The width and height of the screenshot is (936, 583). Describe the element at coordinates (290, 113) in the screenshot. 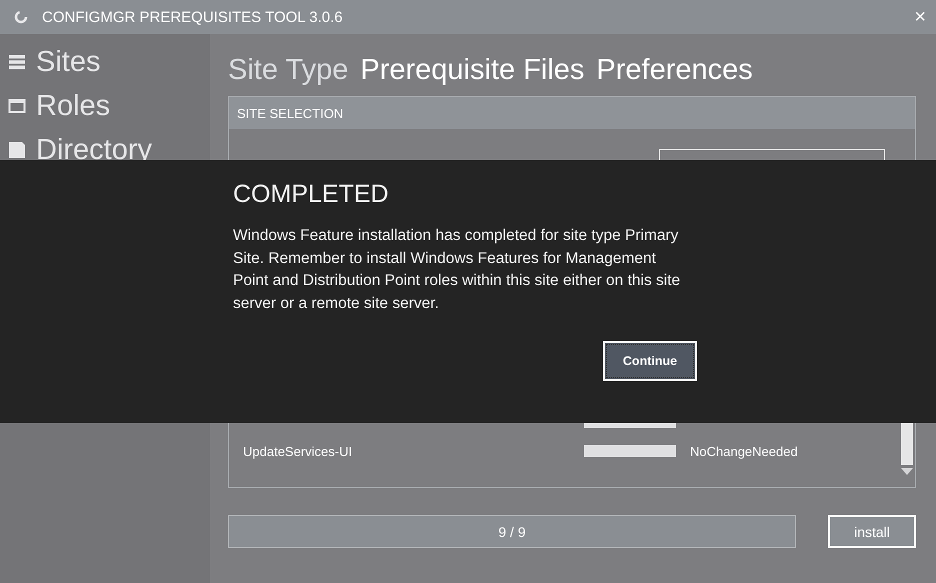

I see `panel-title: SITE SELECTION` at that location.